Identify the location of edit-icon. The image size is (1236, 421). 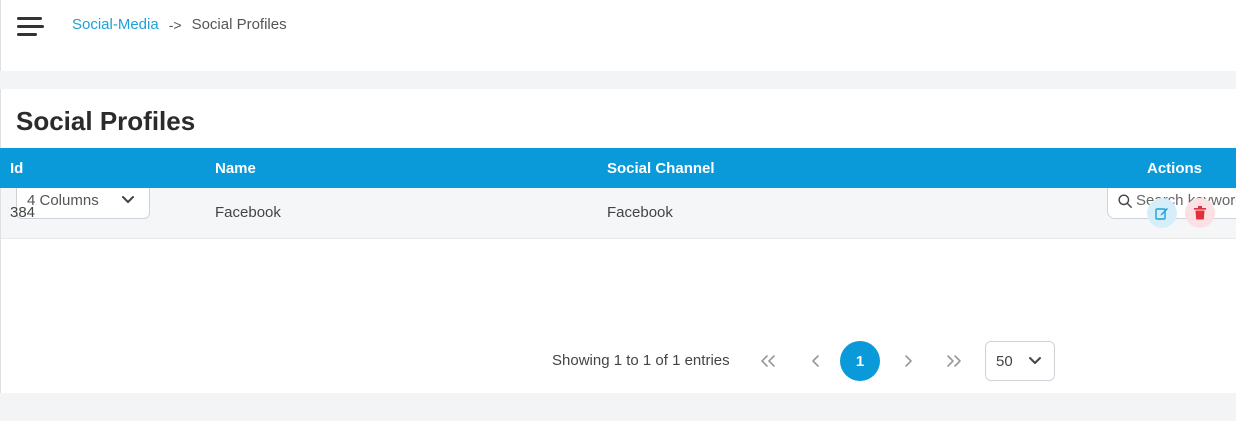
(1161, 213).